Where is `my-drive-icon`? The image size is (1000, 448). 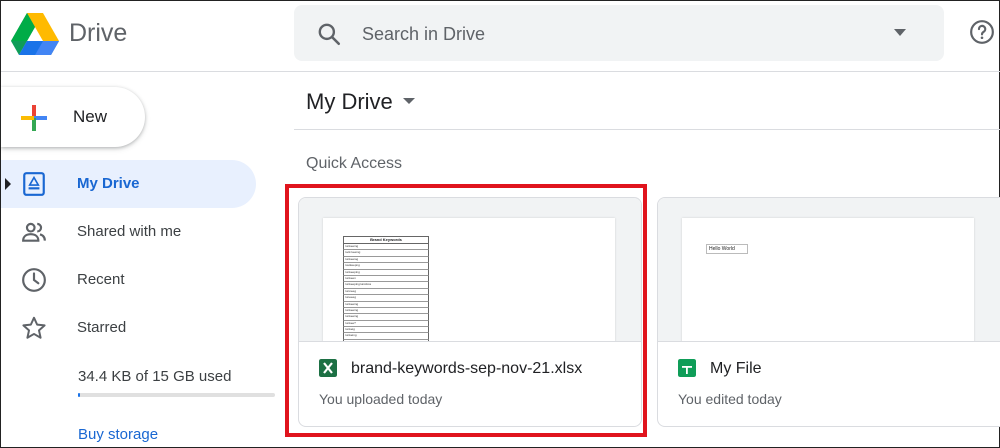 my-drive-icon is located at coordinates (34, 184).